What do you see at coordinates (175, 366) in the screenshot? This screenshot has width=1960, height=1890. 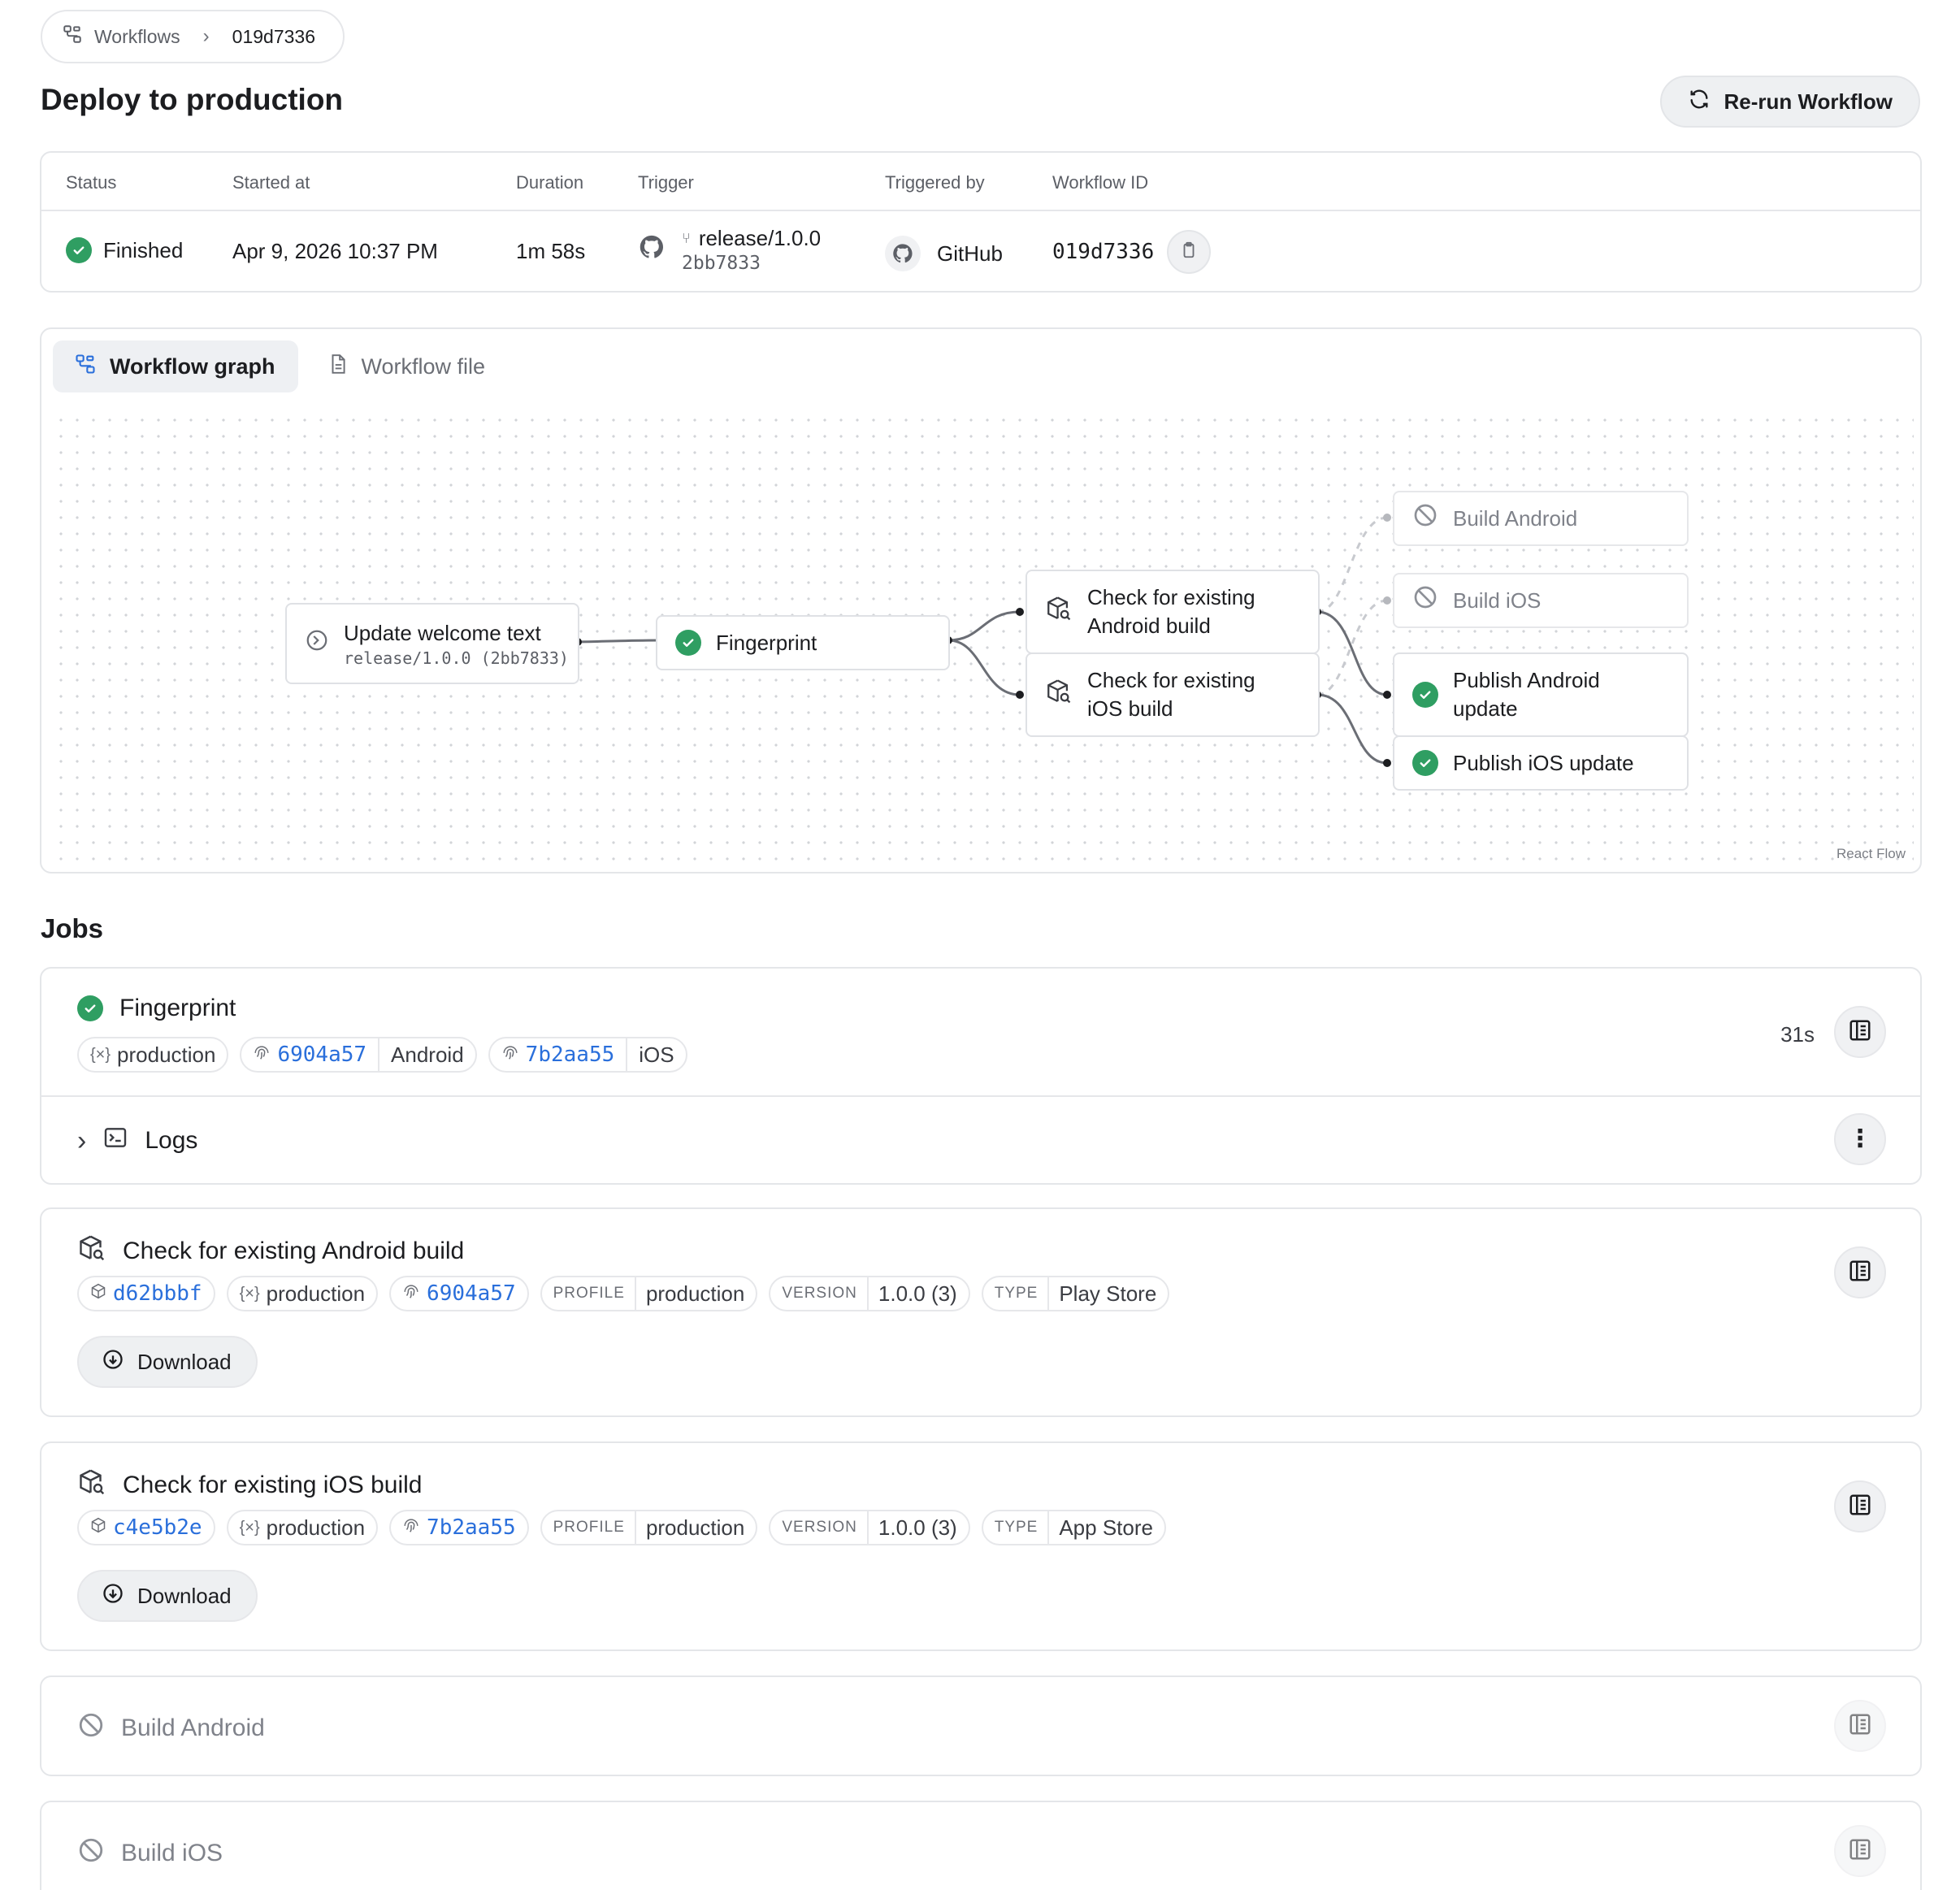 I see `tab-workflow-graph: Workflow graph` at bounding box center [175, 366].